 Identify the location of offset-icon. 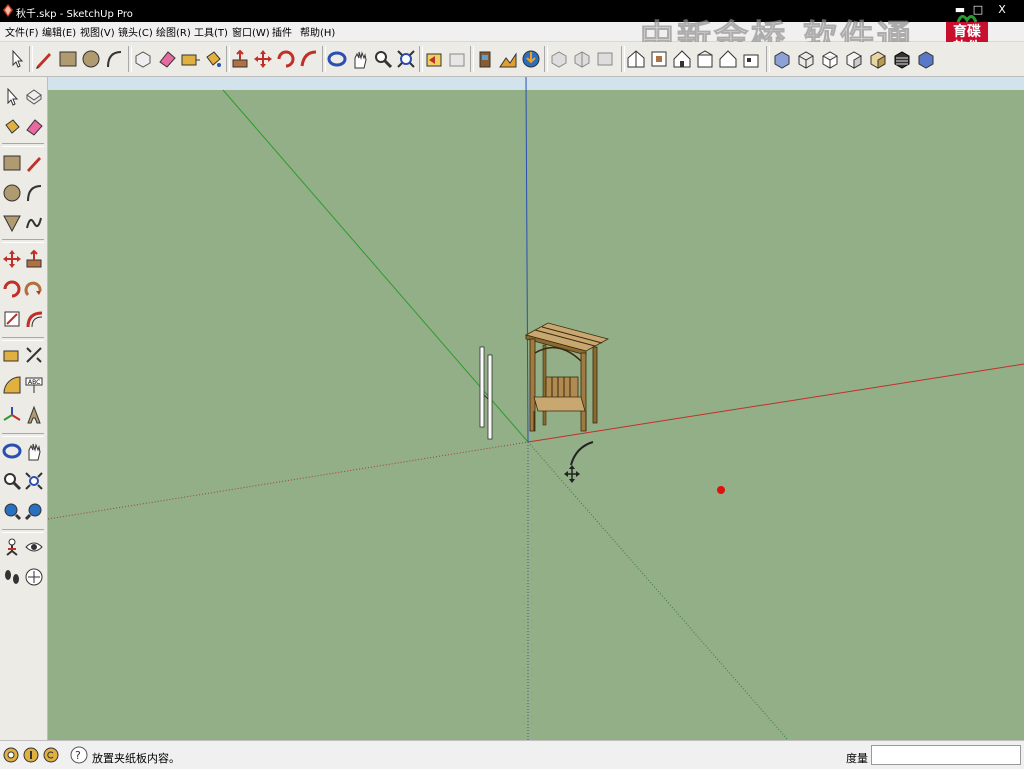
(34, 319).